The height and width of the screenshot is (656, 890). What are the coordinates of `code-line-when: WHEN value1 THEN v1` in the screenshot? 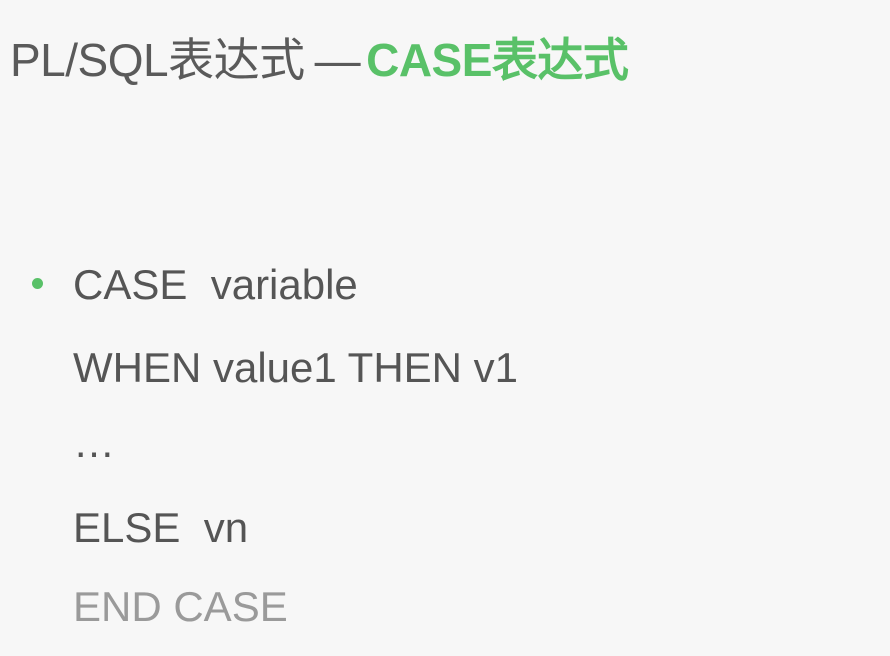 It's located at (296, 367).